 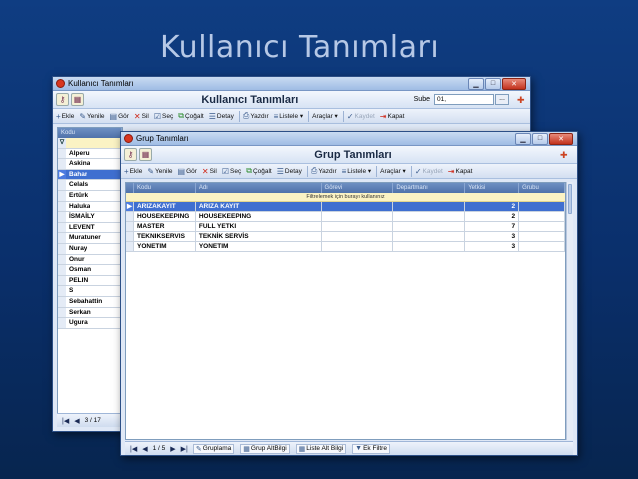 What do you see at coordinates (90, 207) in the screenshot?
I see `user-list-item: Haluka` at bounding box center [90, 207].